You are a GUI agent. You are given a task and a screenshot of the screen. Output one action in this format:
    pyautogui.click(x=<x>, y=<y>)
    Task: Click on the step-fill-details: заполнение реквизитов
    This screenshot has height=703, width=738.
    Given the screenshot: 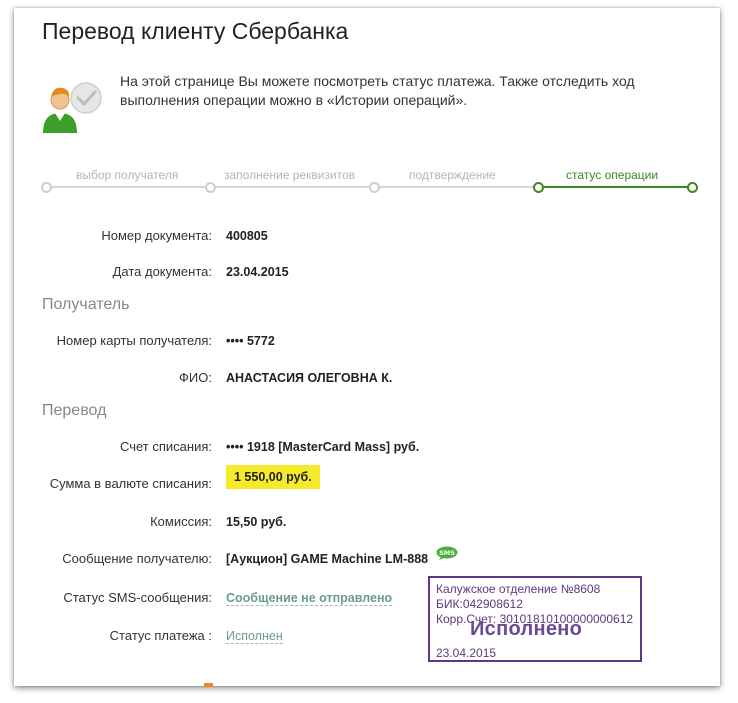 What is the action you would take?
    pyautogui.click(x=290, y=175)
    